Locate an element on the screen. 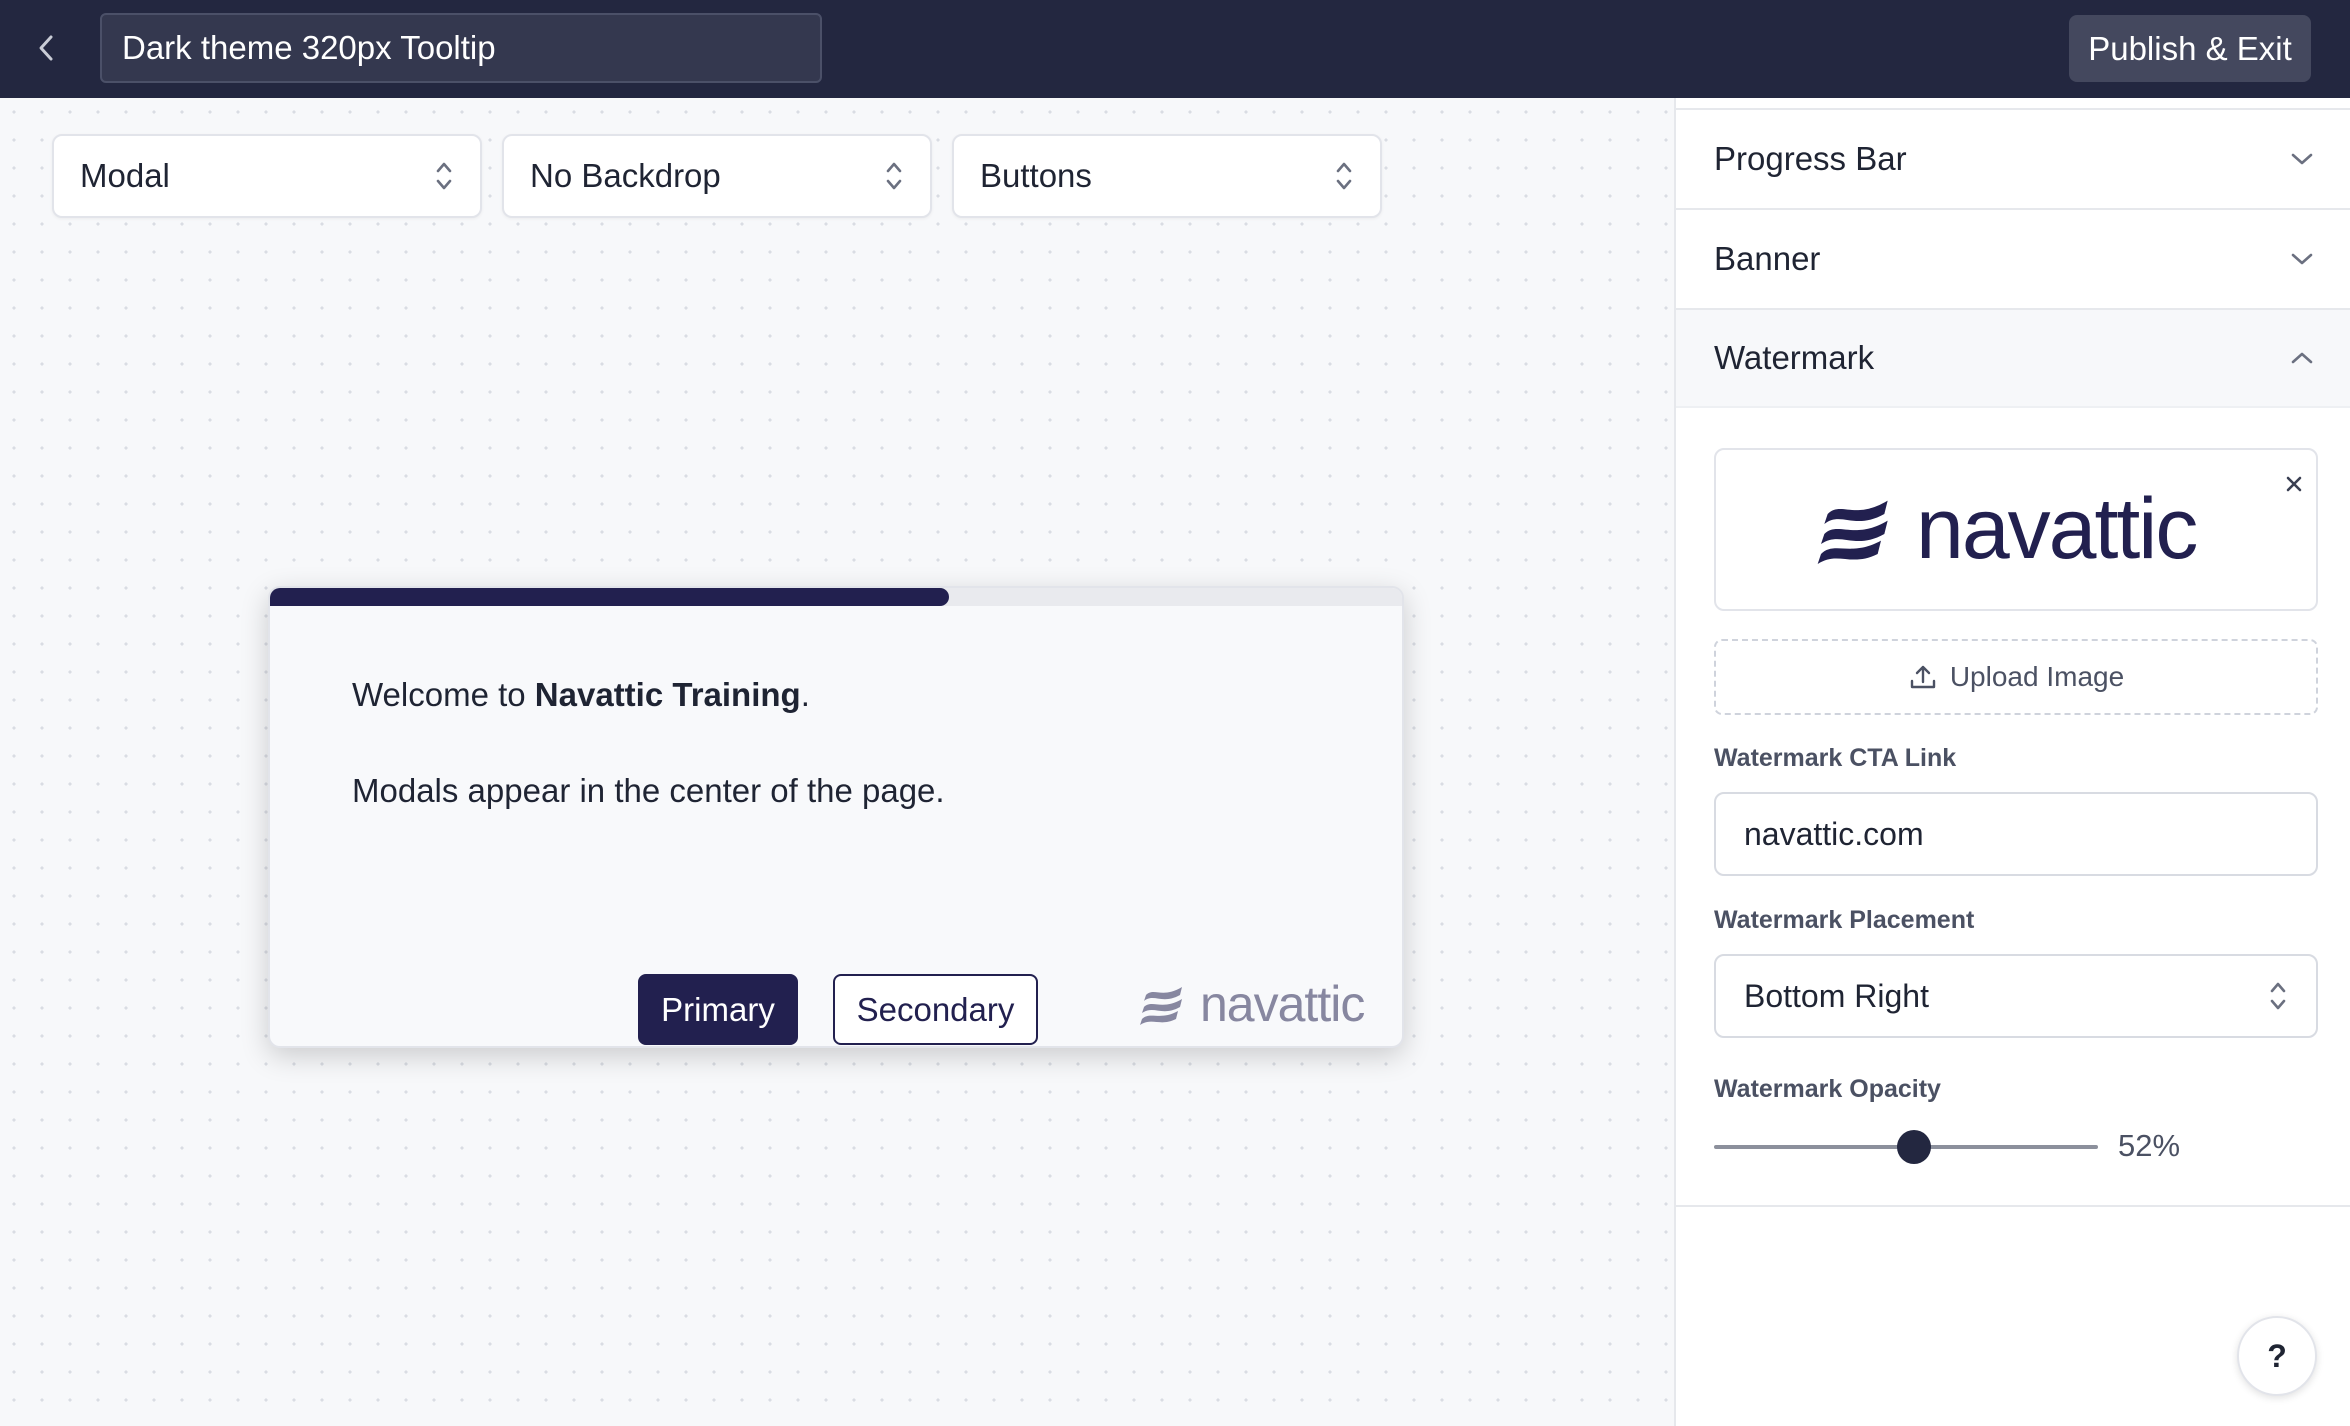 This screenshot has width=2350, height=1426. section-watermark: Watermark is located at coordinates (2013, 358).